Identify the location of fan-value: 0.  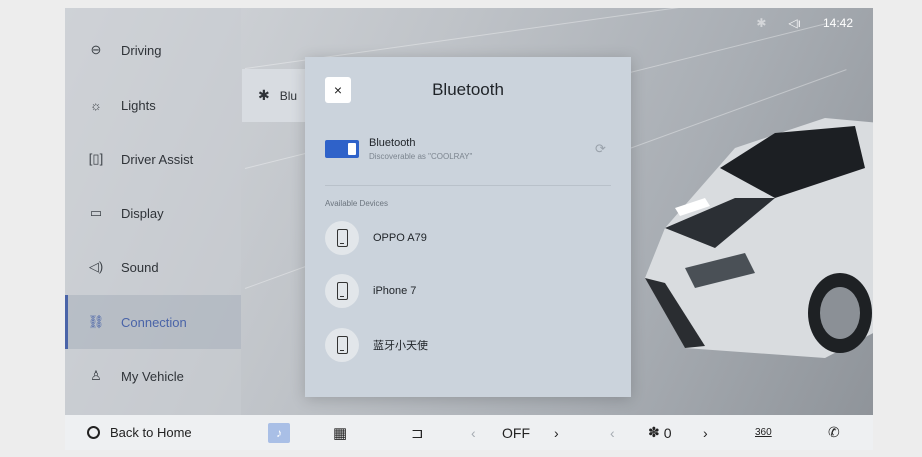
(667, 432).